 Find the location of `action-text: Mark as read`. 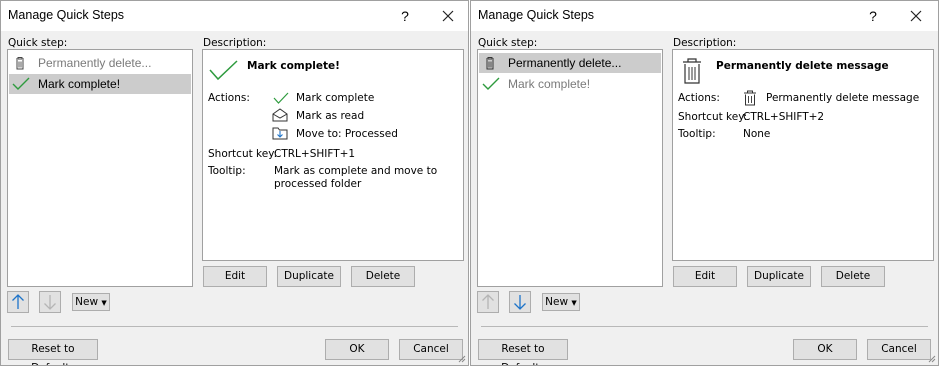

action-text: Mark as read is located at coordinates (330, 116).